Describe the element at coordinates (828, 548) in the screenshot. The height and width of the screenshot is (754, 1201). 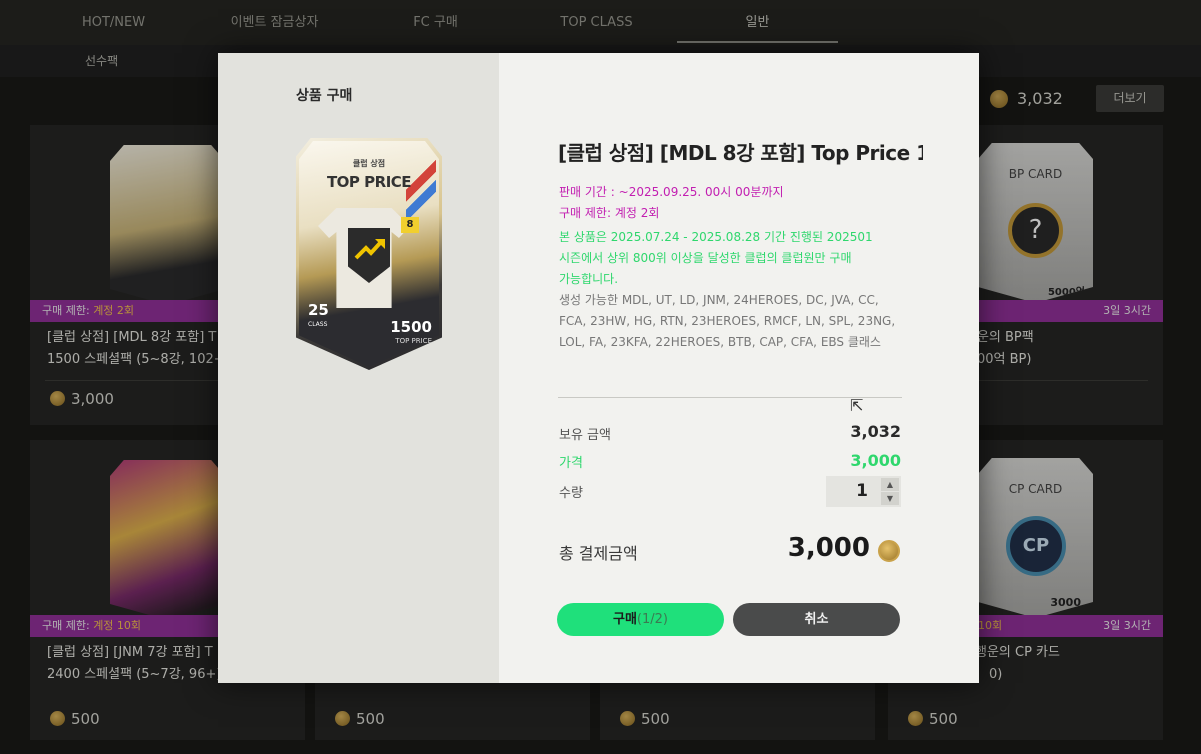
I see `total-value: 3,000` at that location.